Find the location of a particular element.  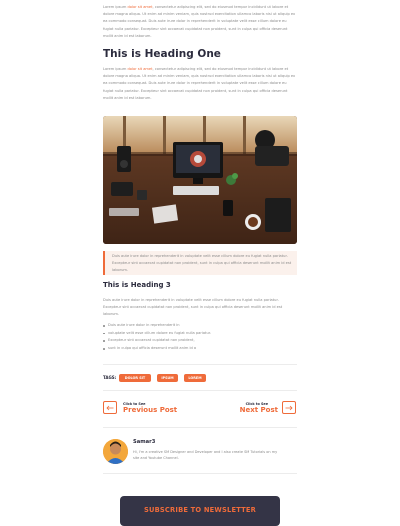

next-post-link: Next Post is located at coordinates (259, 410).